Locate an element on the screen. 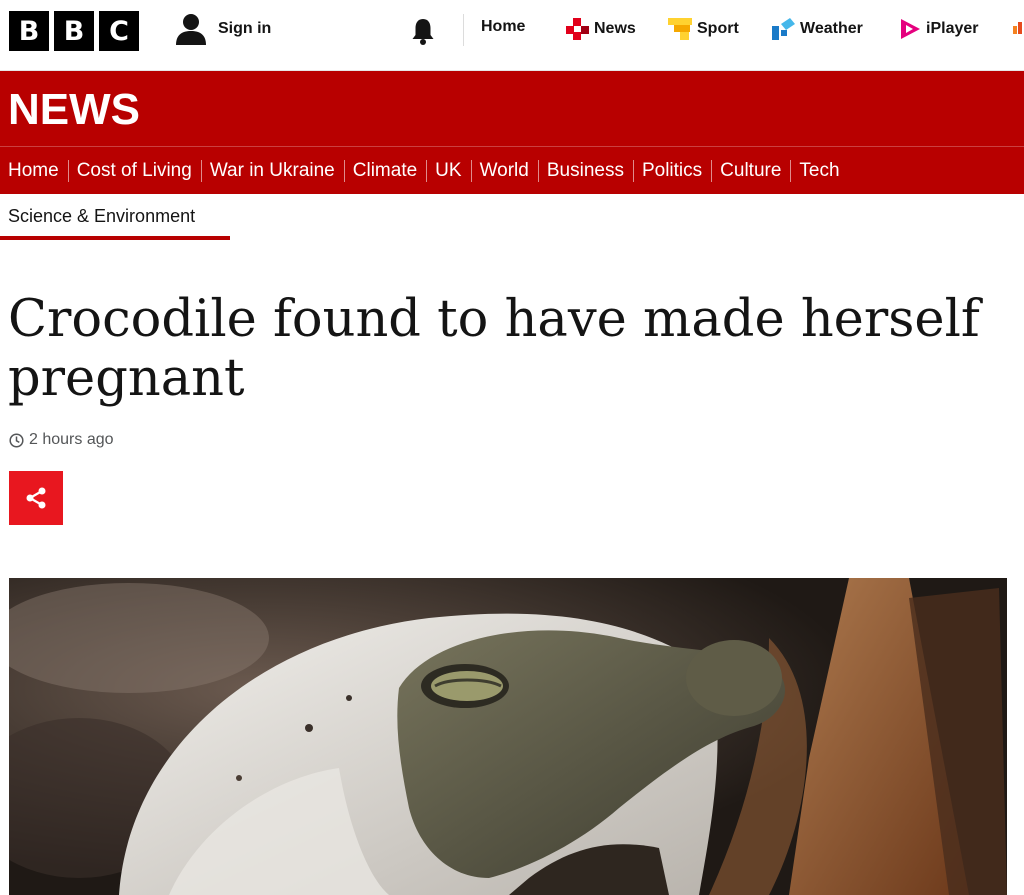  notifications-bell-icon is located at coordinates (423, 33).